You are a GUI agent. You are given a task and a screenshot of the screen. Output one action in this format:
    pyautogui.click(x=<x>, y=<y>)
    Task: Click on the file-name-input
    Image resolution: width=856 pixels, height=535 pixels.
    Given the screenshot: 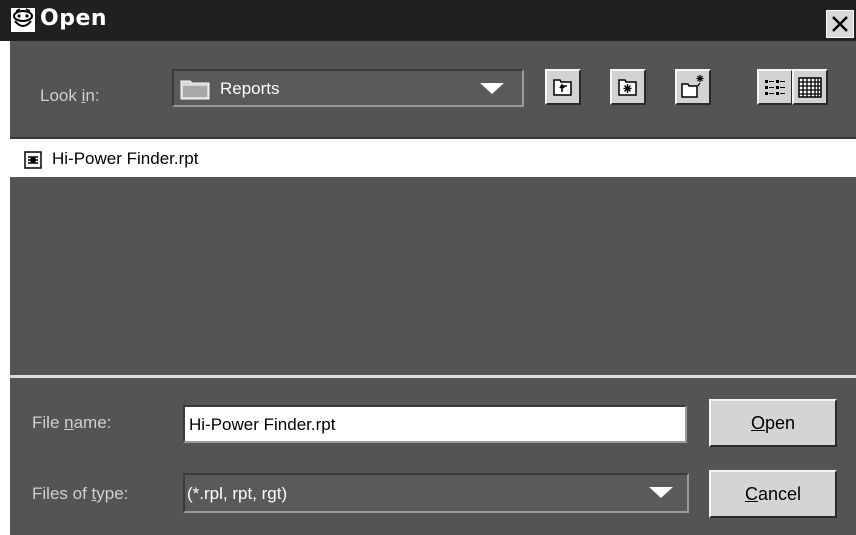 What is the action you would take?
    pyautogui.click(x=434, y=425)
    